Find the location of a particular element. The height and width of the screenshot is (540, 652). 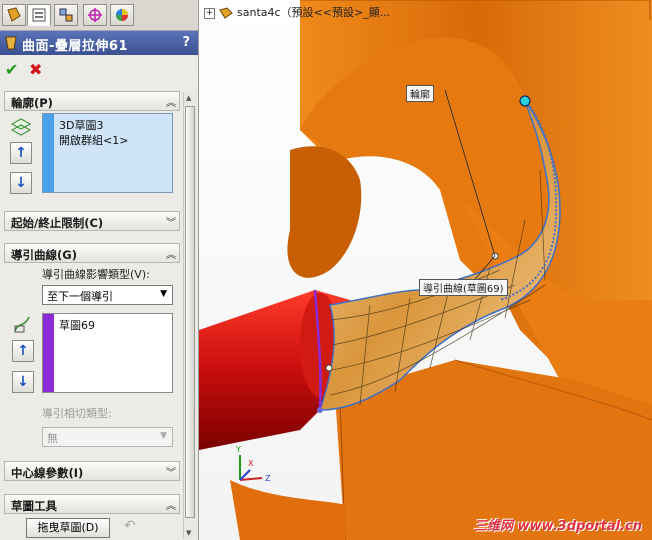

property-manager-header: 曲面-疊層拉伸61 ? is located at coordinates (99, 43).